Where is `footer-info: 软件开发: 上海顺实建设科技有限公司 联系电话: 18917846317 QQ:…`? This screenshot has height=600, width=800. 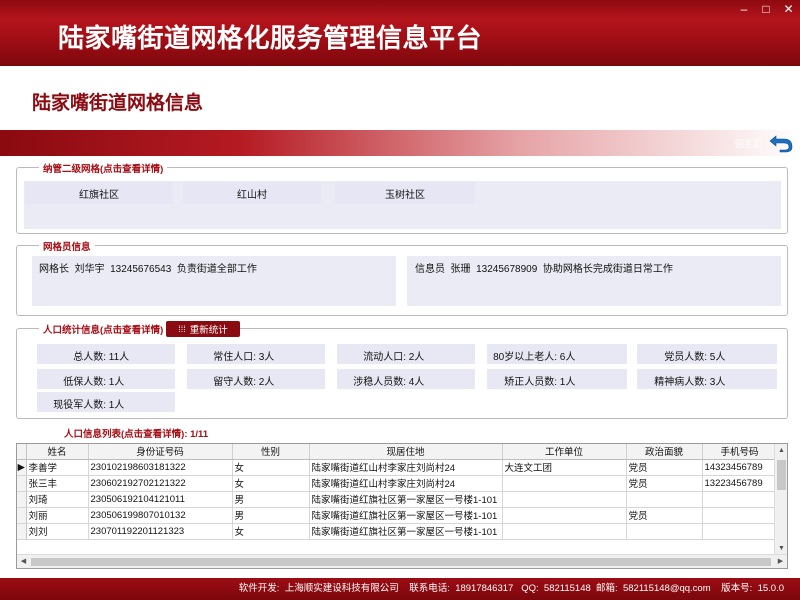
footer-info: 软件开发: 上海顺实建设科技有限公司 联系电话: 18917846317 QQ:… is located at coordinates (511, 588).